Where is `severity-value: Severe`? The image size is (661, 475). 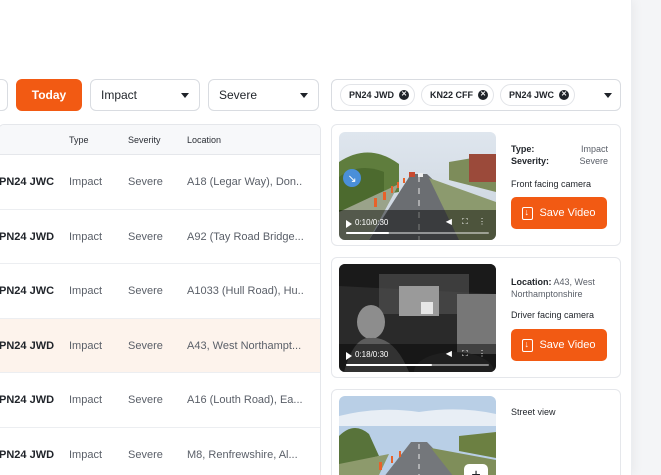
severity-value: Severe is located at coordinates (593, 161).